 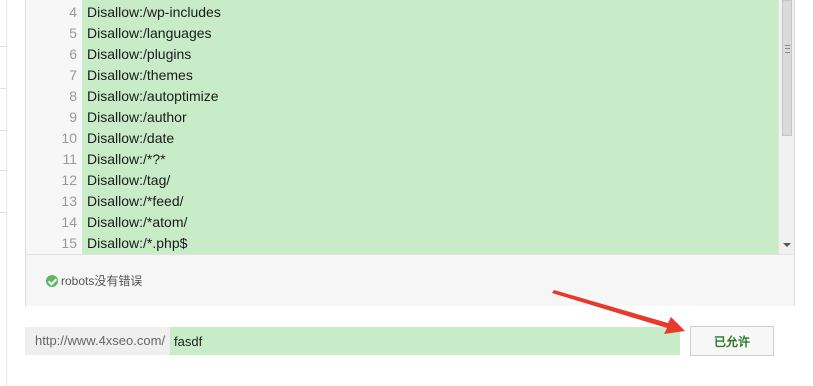 I want to click on url-prefix-label: http://www.4xseo.com/, so click(x=97, y=341).